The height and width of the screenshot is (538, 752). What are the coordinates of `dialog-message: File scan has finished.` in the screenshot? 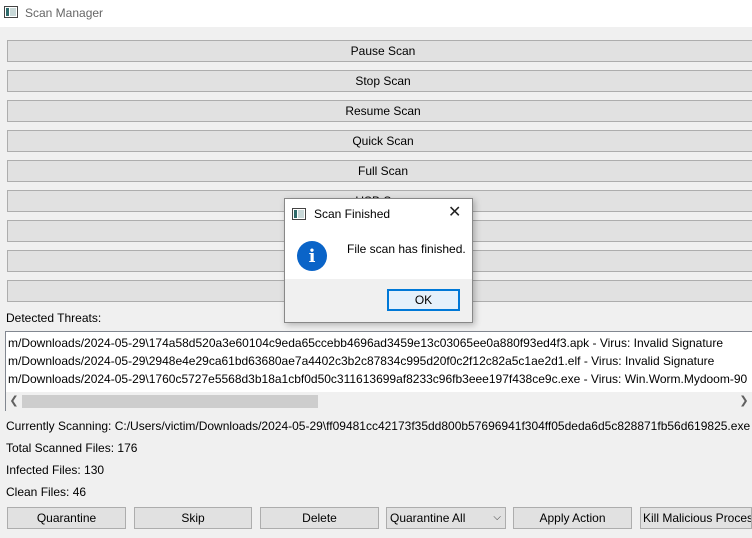 It's located at (406, 249).